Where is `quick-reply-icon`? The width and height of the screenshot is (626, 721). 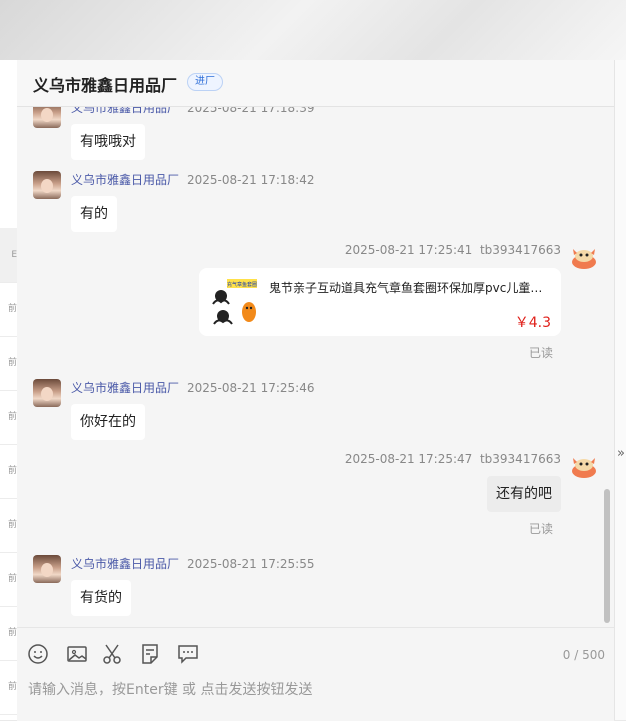
quick-reply-icon is located at coordinates (150, 654).